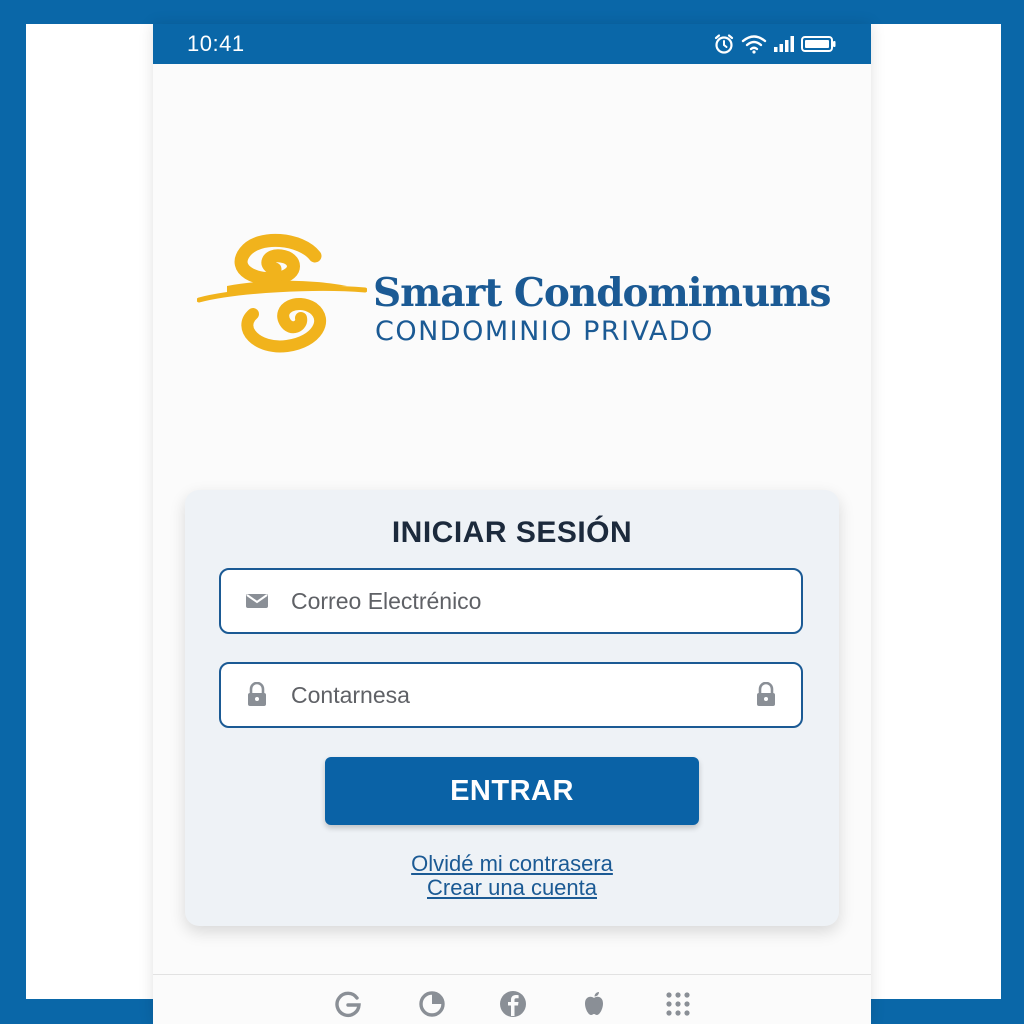 The width and height of the screenshot is (1024, 1024). I want to click on forgot-password-link: Olvidé mi contrasera, so click(512, 864).